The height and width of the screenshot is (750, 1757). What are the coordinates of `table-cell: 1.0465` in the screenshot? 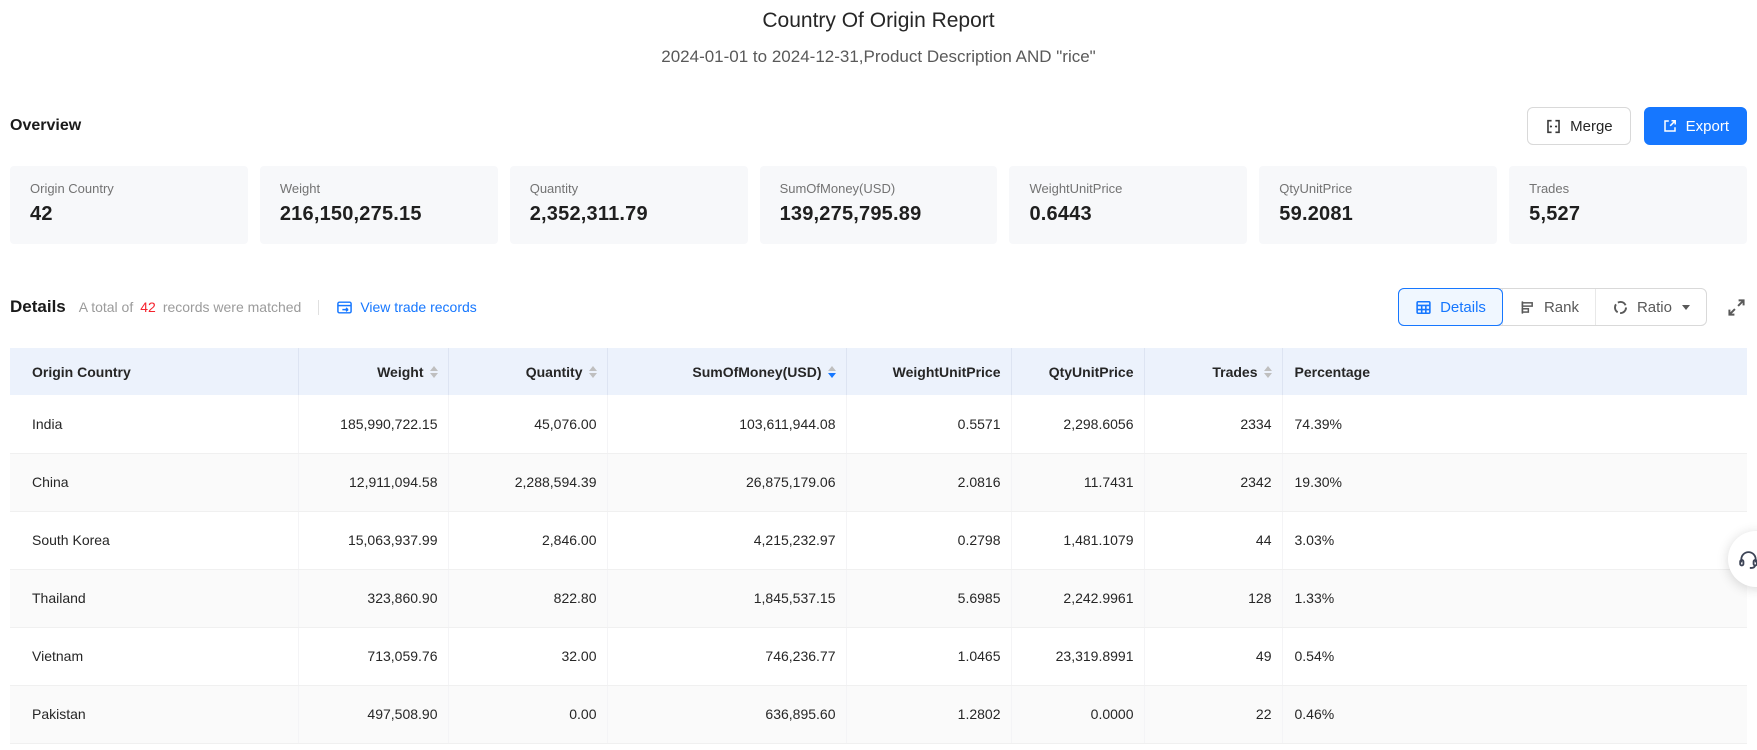 It's located at (929, 656).